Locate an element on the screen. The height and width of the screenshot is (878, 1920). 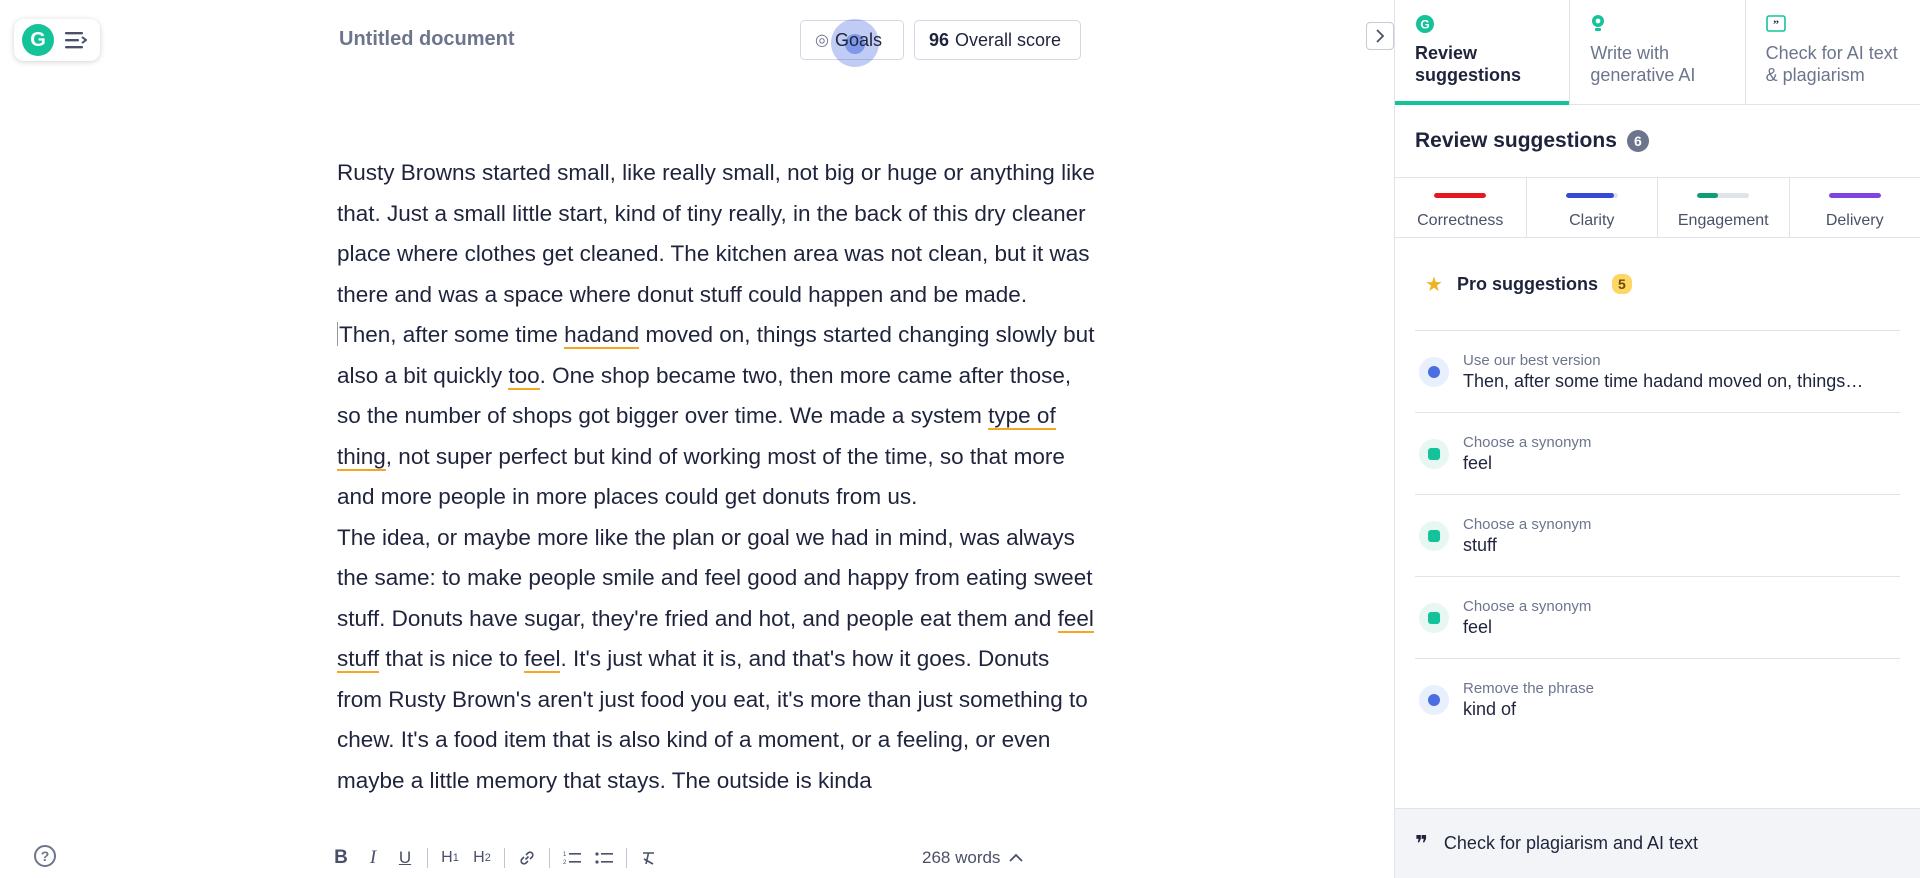
goals-label: Goals is located at coordinates (858, 39).